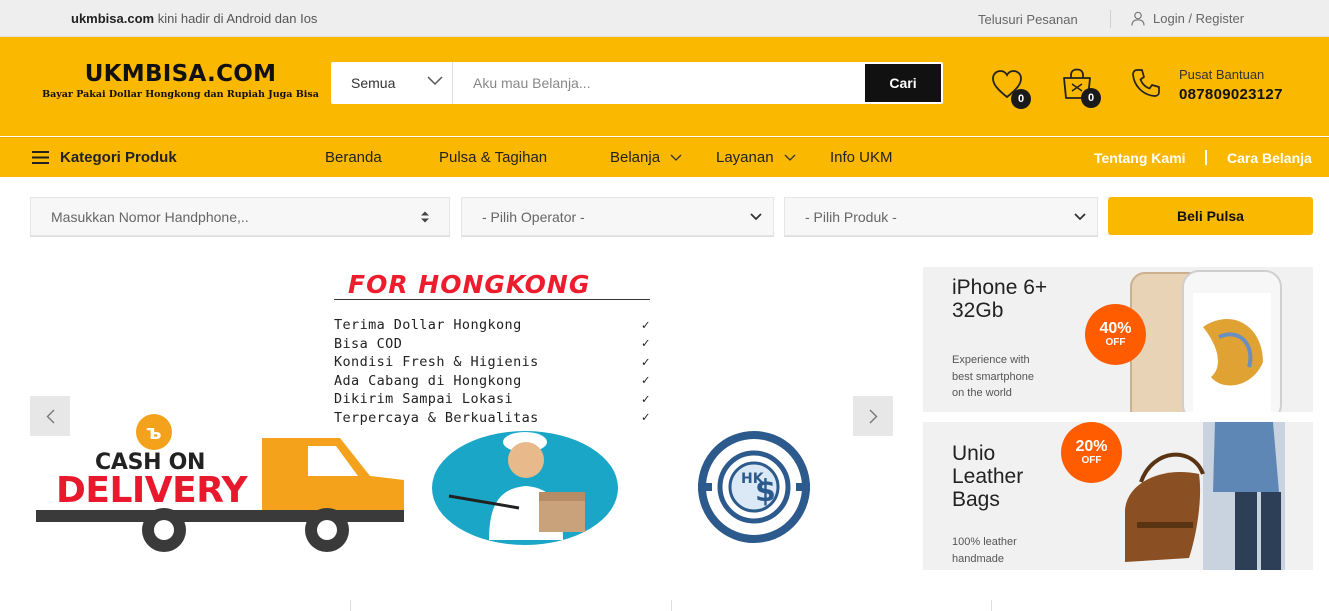 Image resolution: width=1329 pixels, height=611 pixels. I want to click on search-category-value: Semua, so click(373, 83).